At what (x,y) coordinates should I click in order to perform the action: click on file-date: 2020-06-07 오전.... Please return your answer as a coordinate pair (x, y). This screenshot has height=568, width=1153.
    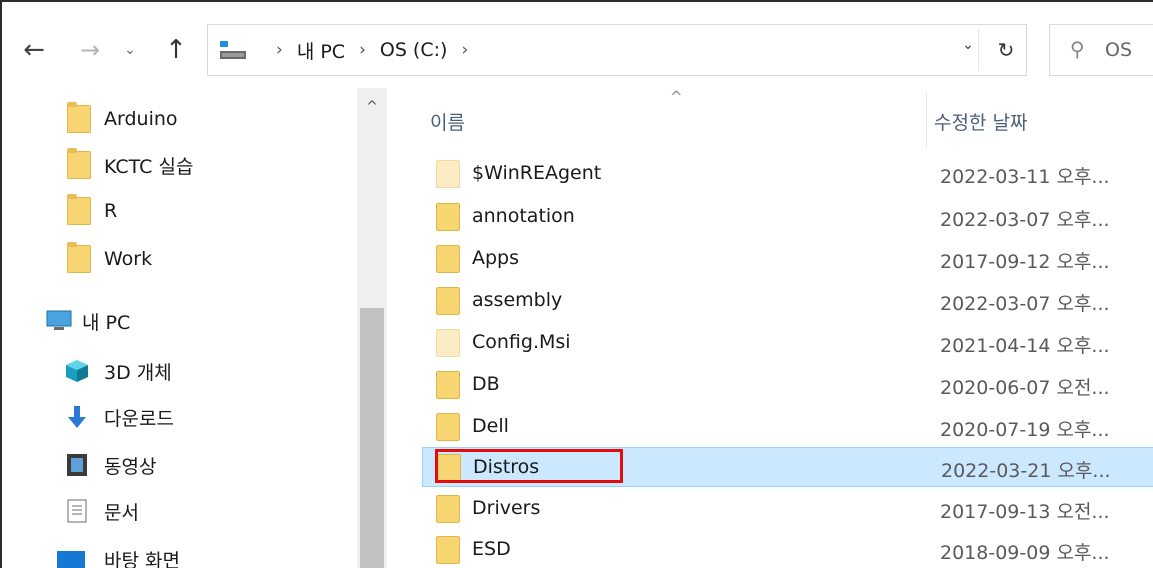
    Looking at the image, I should click on (1025, 388).